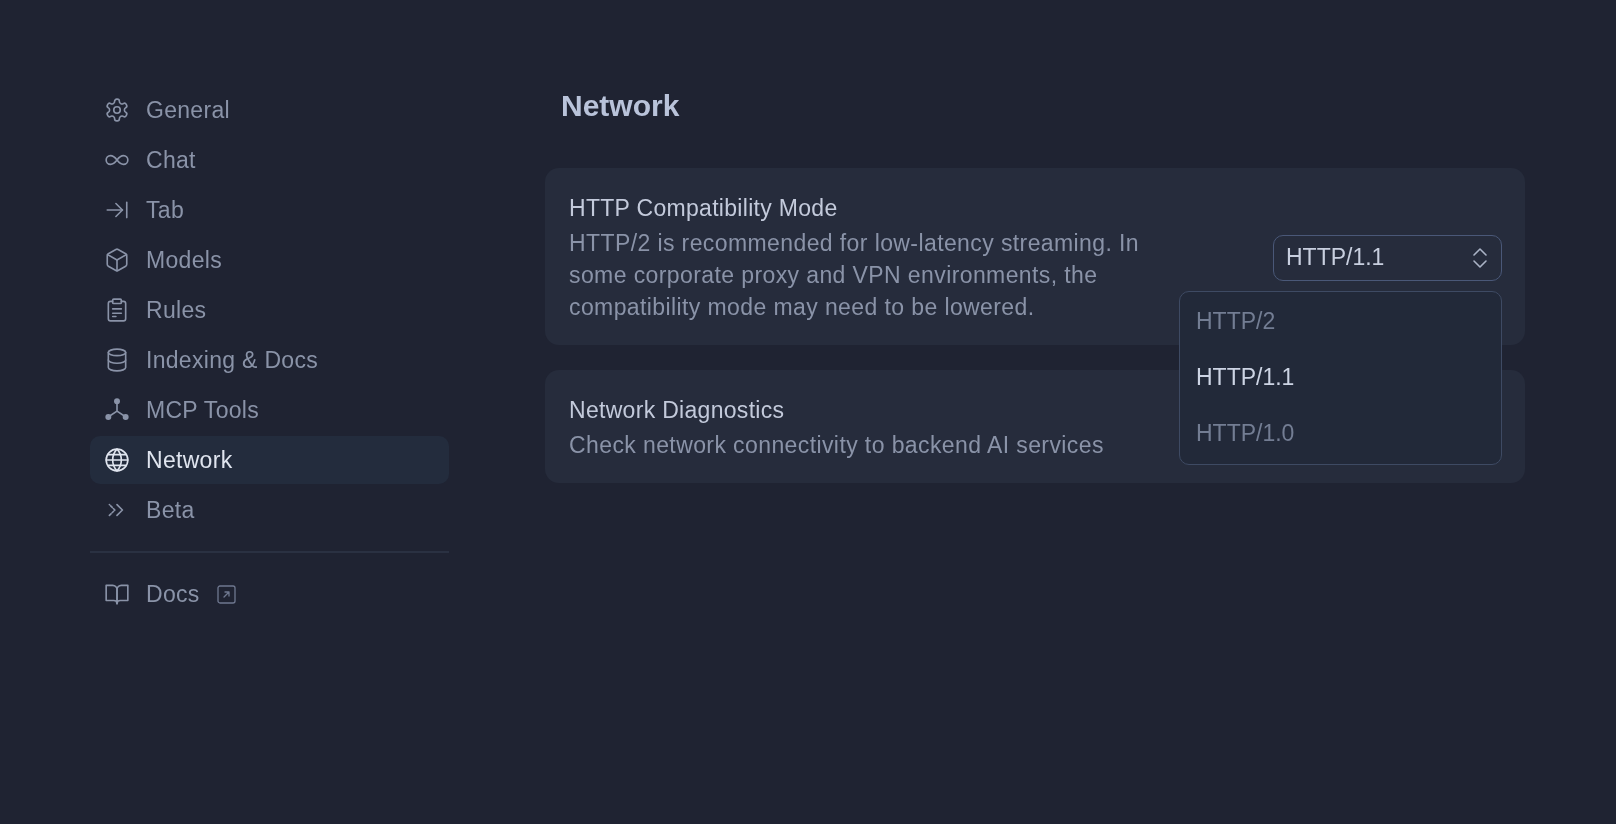 The height and width of the screenshot is (824, 1616). What do you see at coordinates (269, 594) in the screenshot?
I see `docs-link: Docs` at bounding box center [269, 594].